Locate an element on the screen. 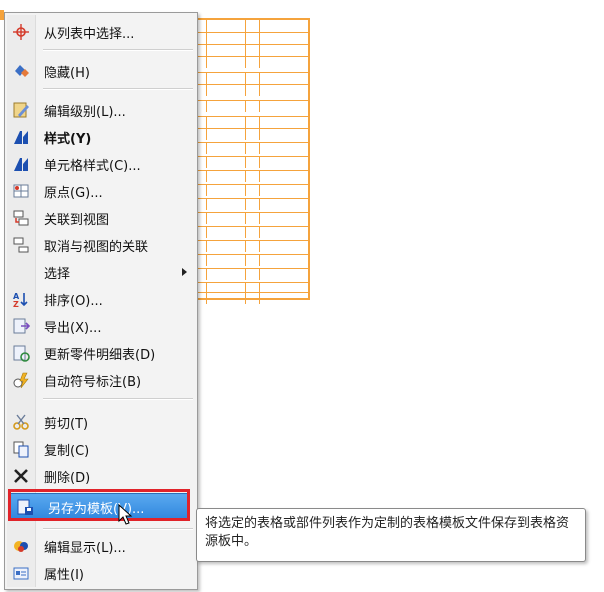 The width and height of the screenshot is (604, 592). sort-icon: AZ is located at coordinates (21, 299).